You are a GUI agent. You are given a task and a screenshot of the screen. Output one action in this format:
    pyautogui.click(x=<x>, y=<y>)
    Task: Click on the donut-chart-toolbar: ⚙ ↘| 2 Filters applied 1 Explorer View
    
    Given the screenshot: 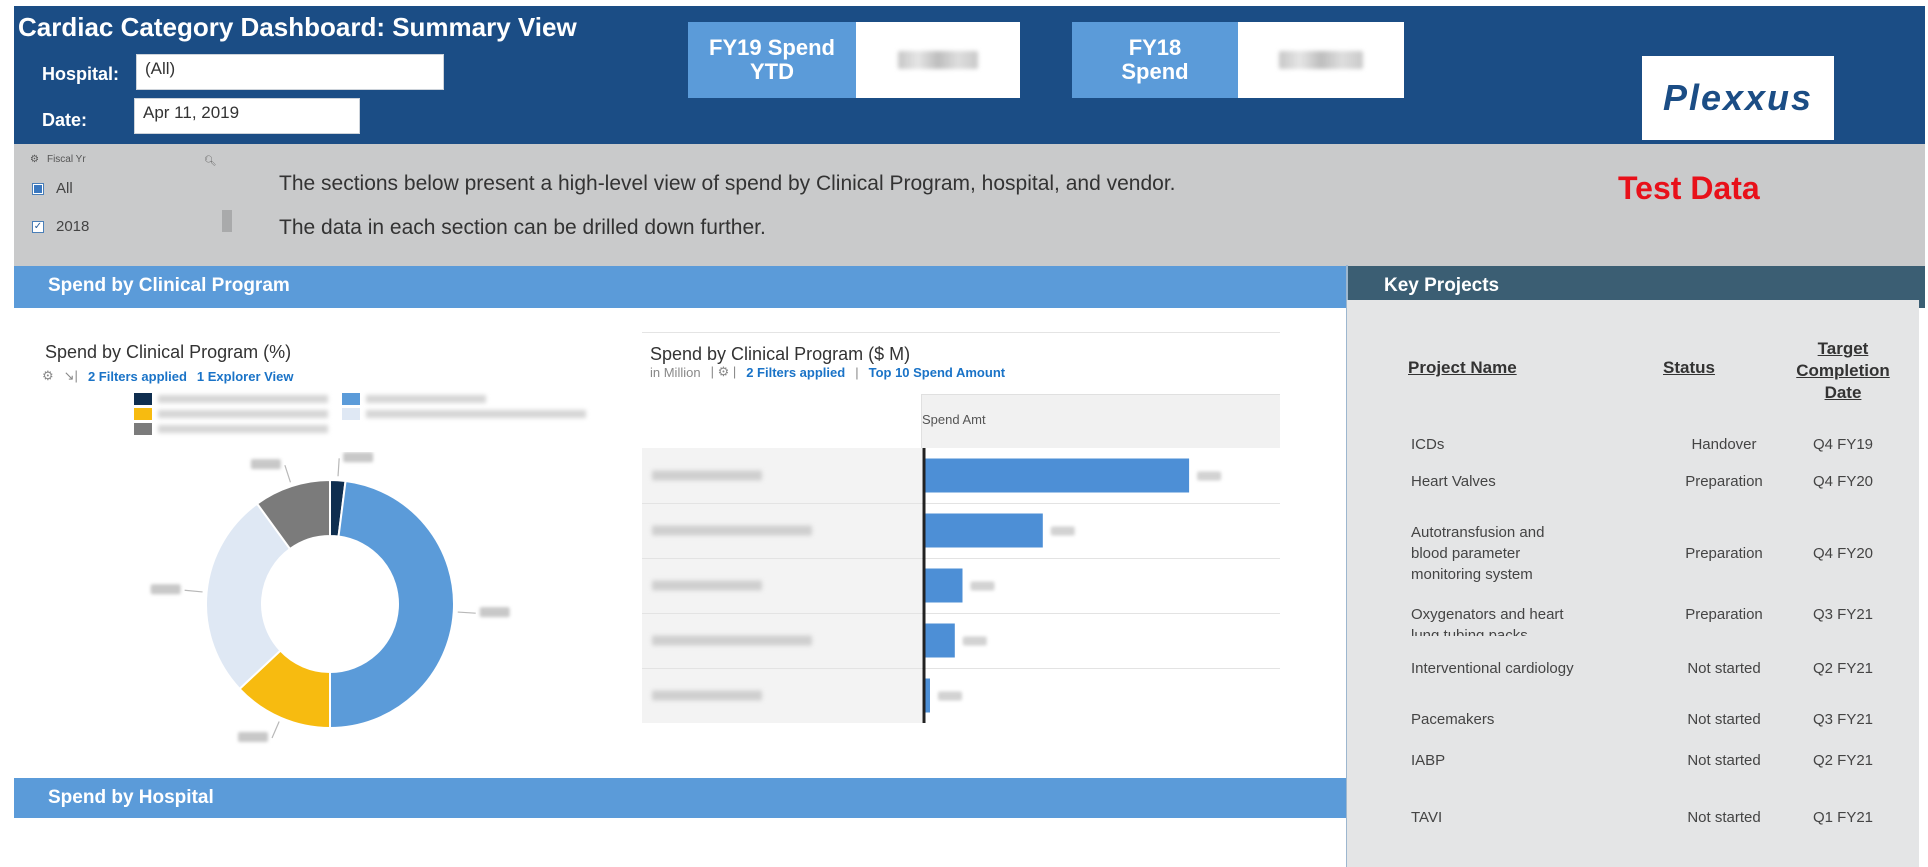 What is the action you would take?
    pyautogui.click(x=168, y=376)
    